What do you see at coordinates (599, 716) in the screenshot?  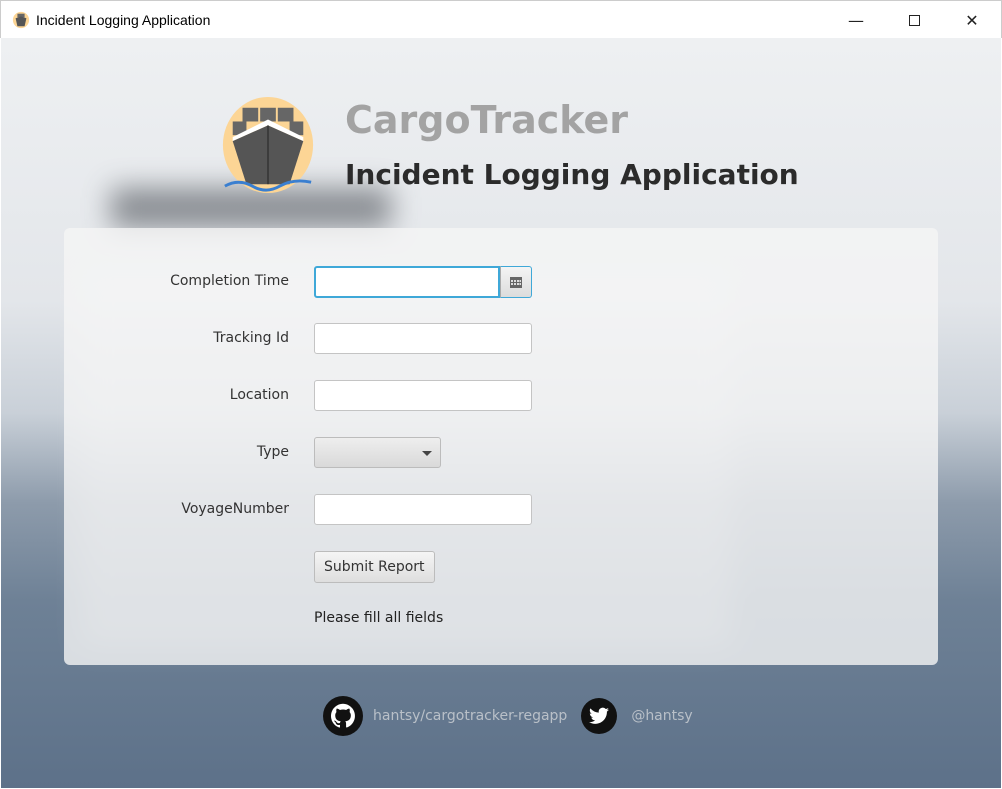 I see `twitter-icon` at bounding box center [599, 716].